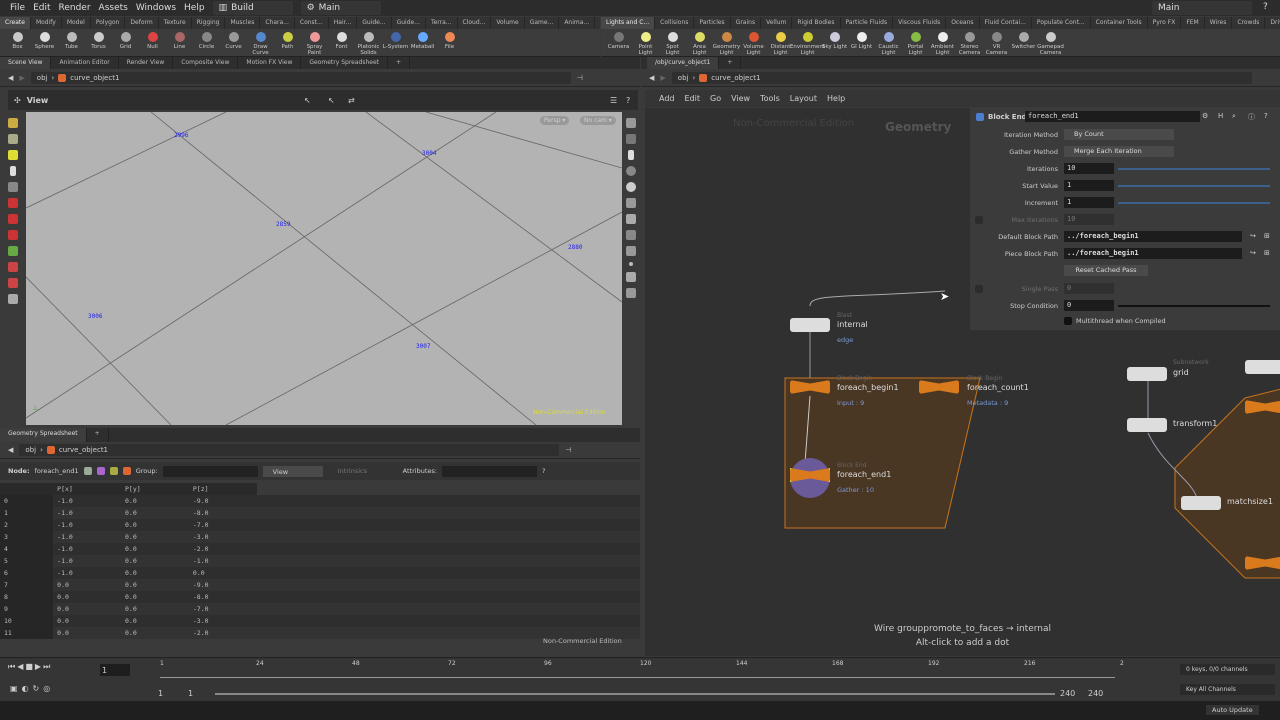 The image size is (1280, 720). Describe the element at coordinates (963, 23) in the screenshot. I see `shelf-tab: Oceans` at that location.